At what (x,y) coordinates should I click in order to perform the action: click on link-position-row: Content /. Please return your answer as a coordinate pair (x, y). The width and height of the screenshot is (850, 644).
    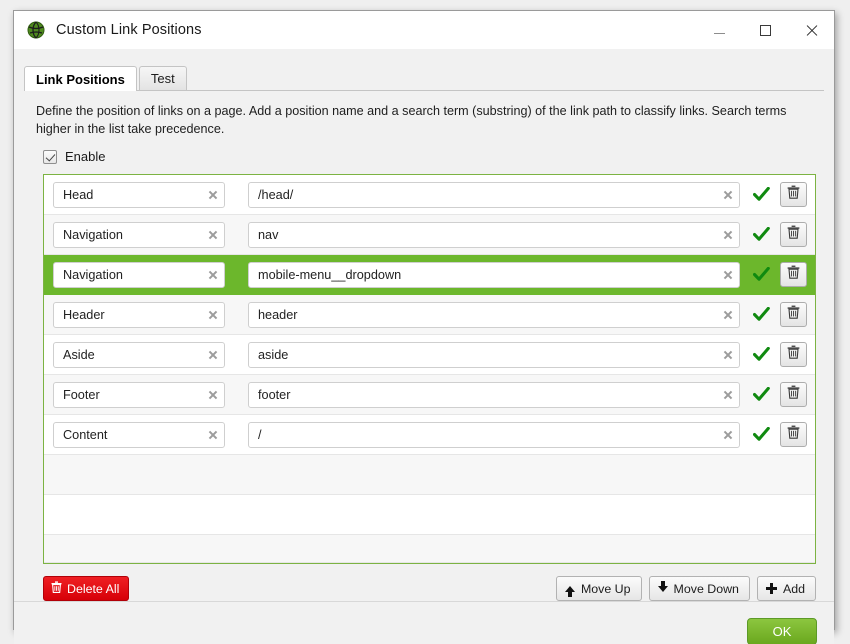
    Looking at the image, I should click on (429, 435).